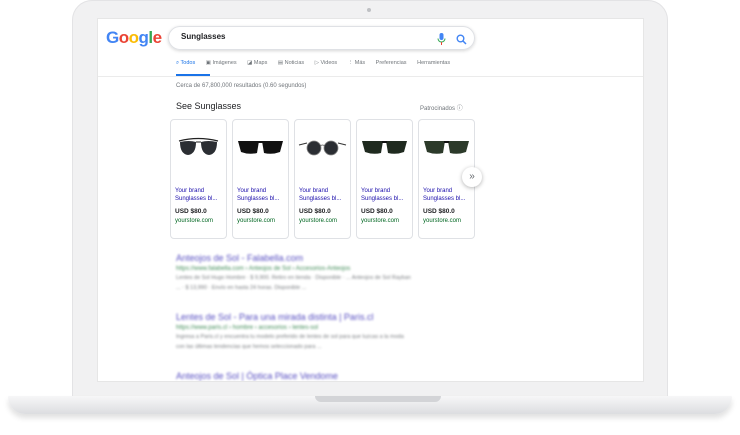 Image resolution: width=740 pixels, height=435 pixels. I want to click on divider, so click(370, 76).